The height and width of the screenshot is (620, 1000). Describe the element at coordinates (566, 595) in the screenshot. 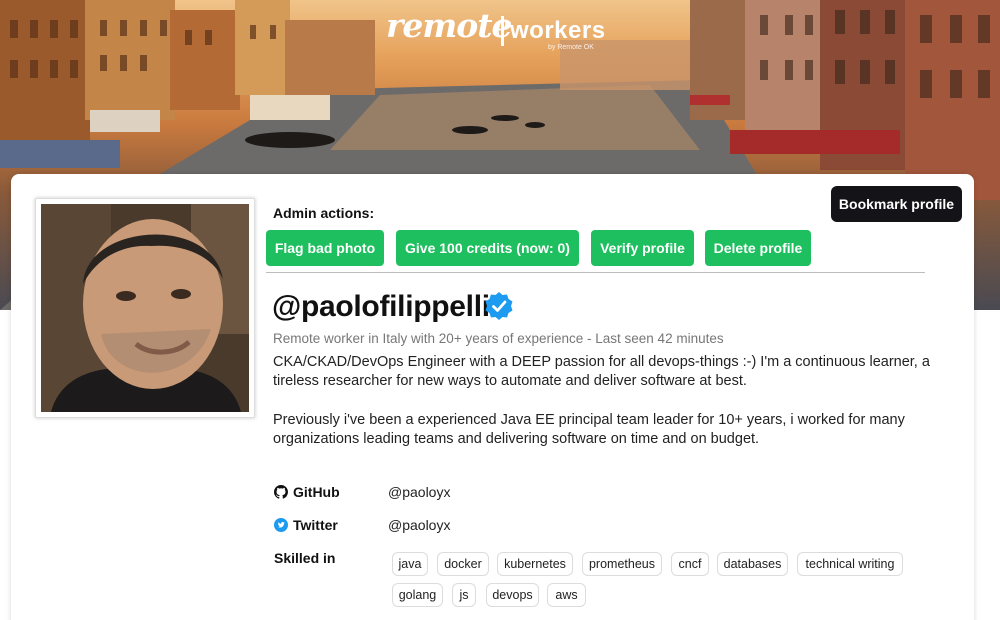

I see `skill-tag: aws` at that location.